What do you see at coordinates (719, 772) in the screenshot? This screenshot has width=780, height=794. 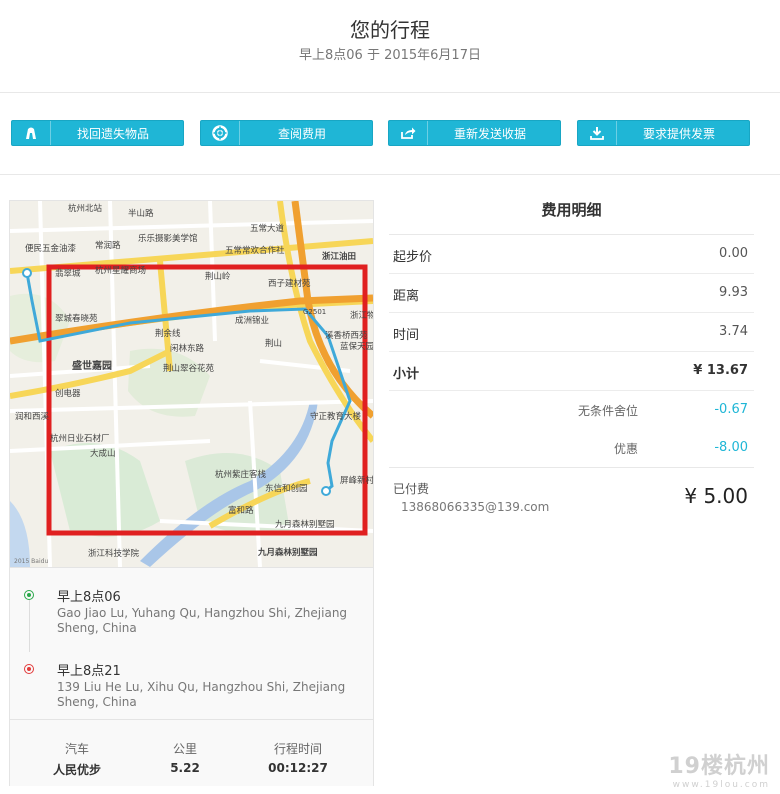 I see `site-watermark: 19楼杭州 www.19lou.com` at bounding box center [719, 772].